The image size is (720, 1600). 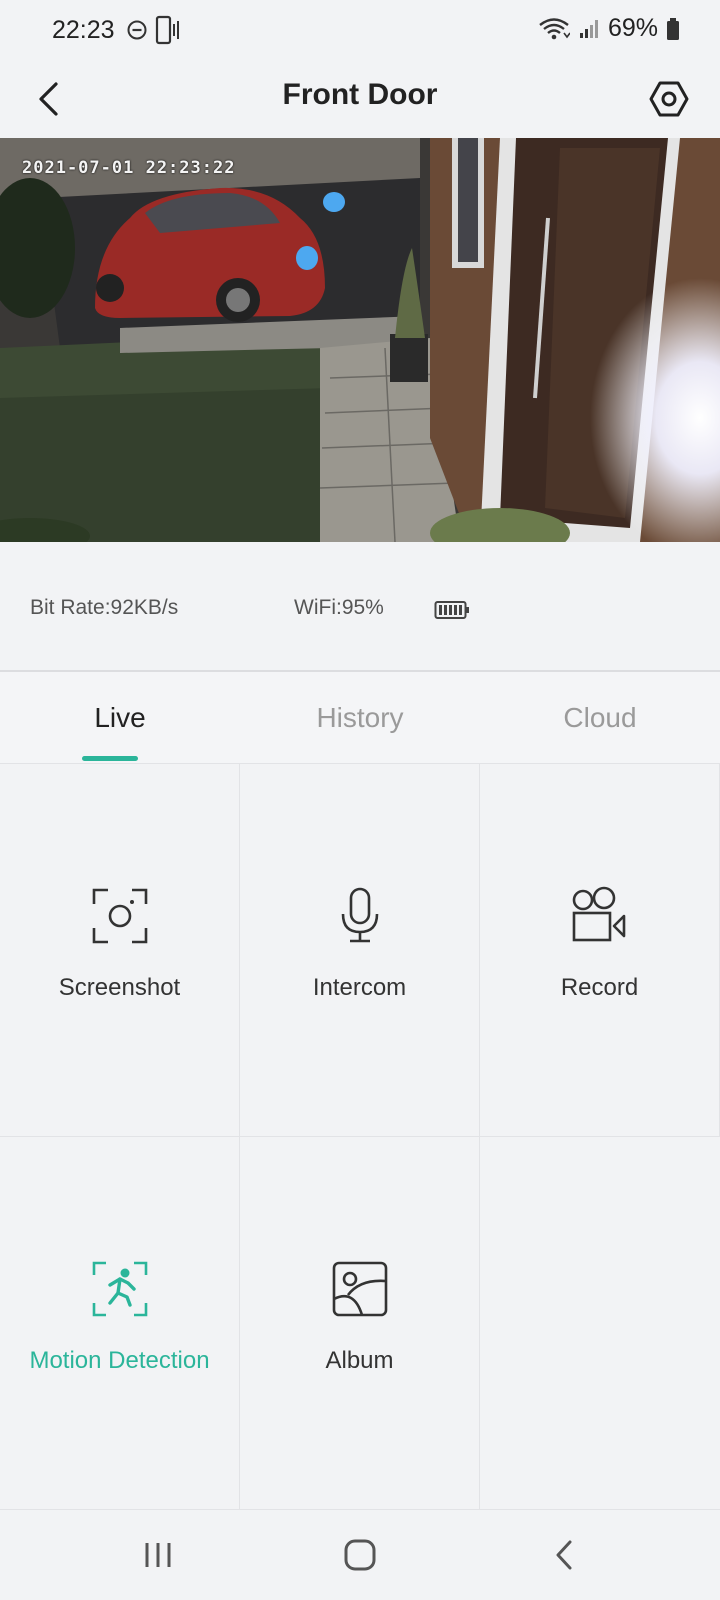 What do you see at coordinates (359, 1360) in the screenshot?
I see `album-label: Album` at bounding box center [359, 1360].